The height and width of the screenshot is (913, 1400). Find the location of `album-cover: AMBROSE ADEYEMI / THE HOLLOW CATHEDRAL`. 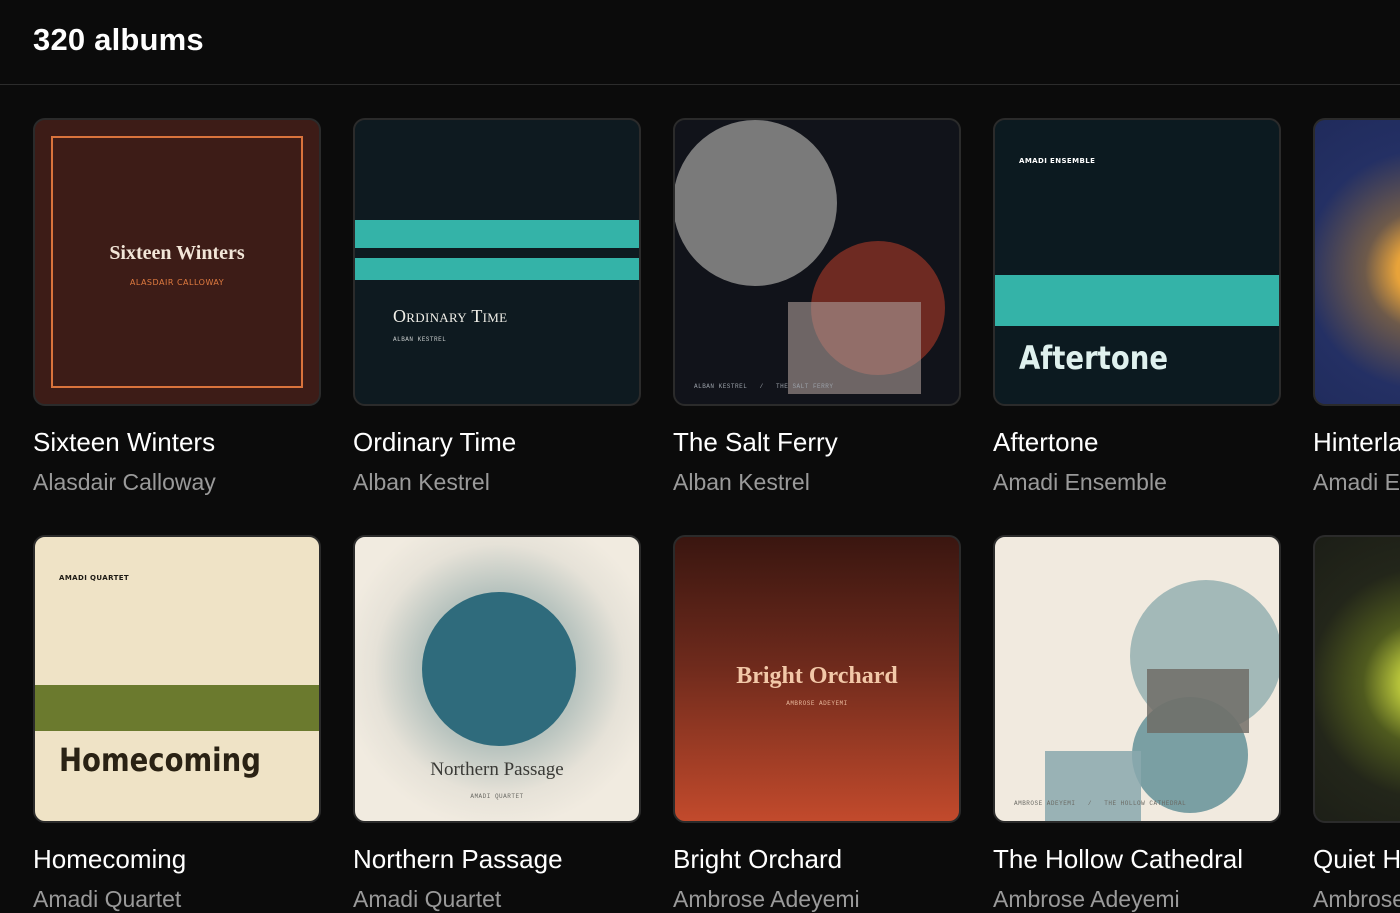

album-cover: AMBROSE ADEYEMI / THE HOLLOW CATHEDRAL is located at coordinates (1137, 679).